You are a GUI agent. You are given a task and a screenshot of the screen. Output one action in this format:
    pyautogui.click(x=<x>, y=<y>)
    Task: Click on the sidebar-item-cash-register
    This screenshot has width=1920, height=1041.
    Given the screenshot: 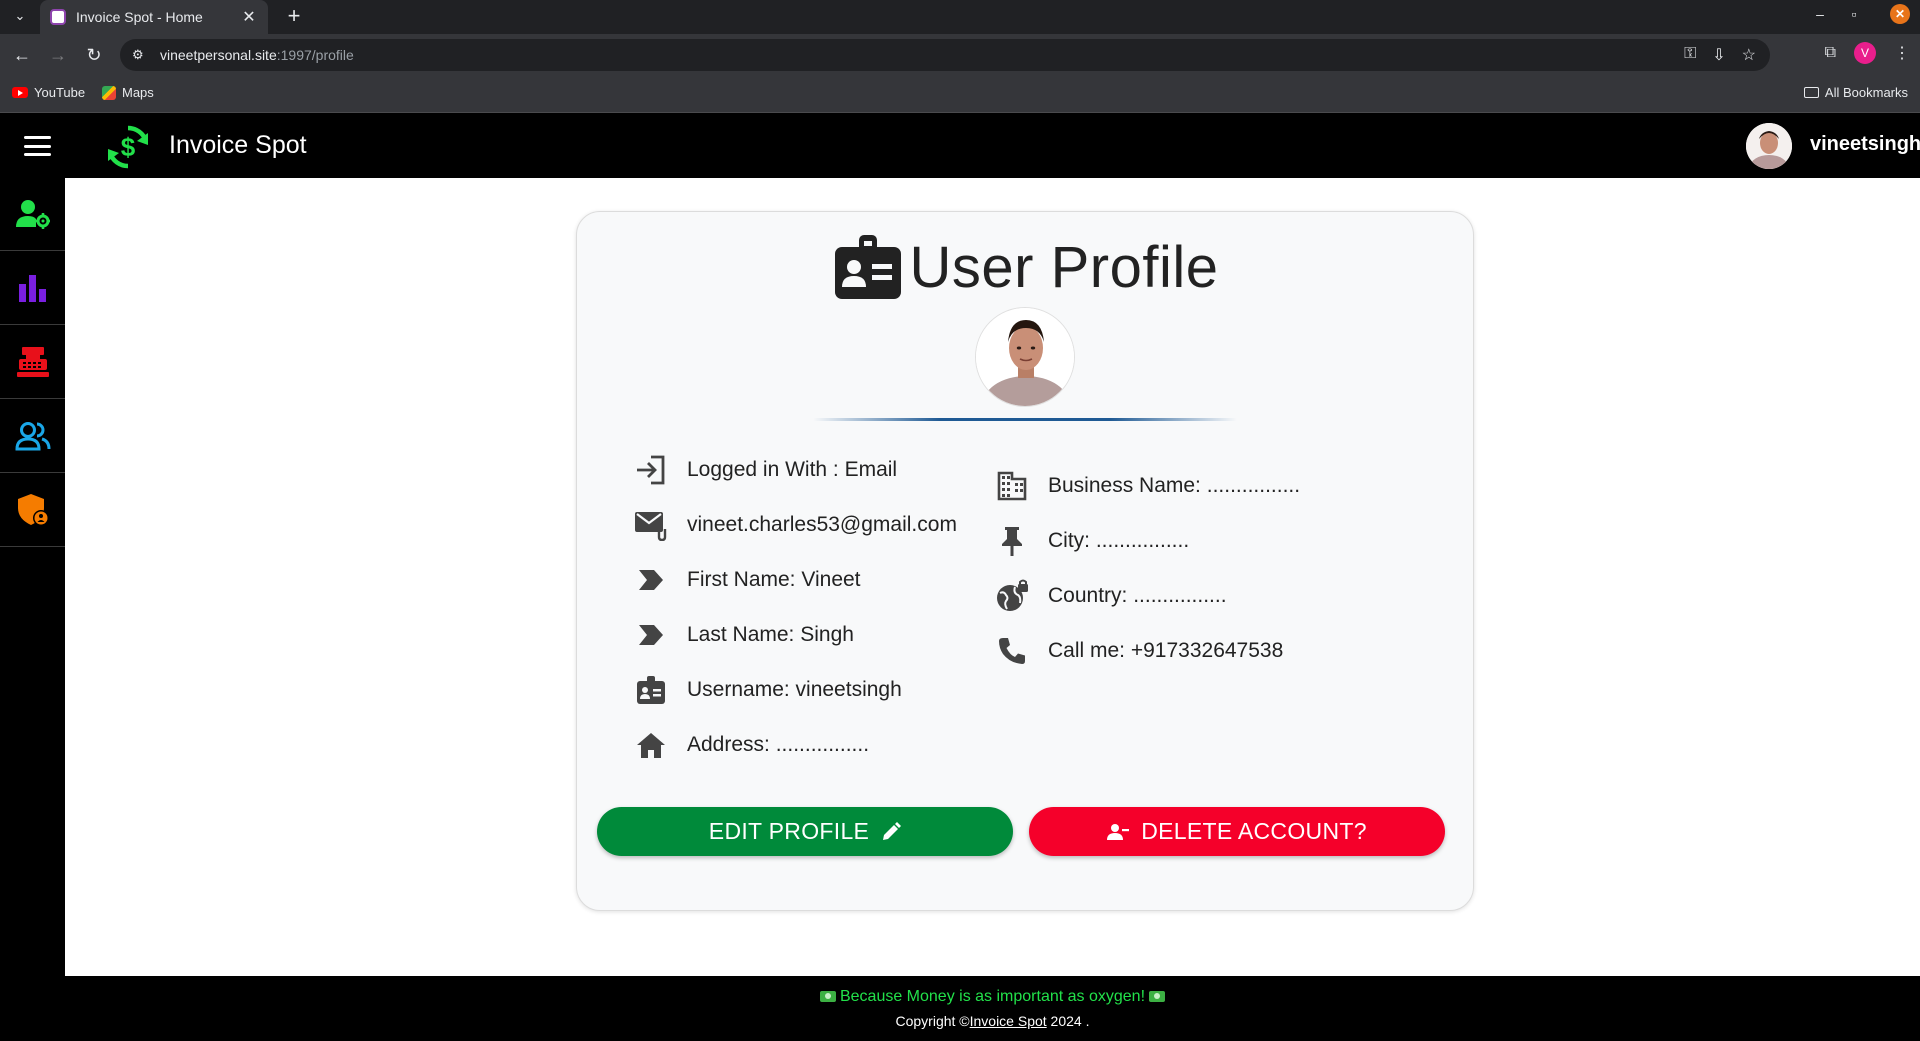 What is the action you would take?
    pyautogui.click(x=32, y=362)
    